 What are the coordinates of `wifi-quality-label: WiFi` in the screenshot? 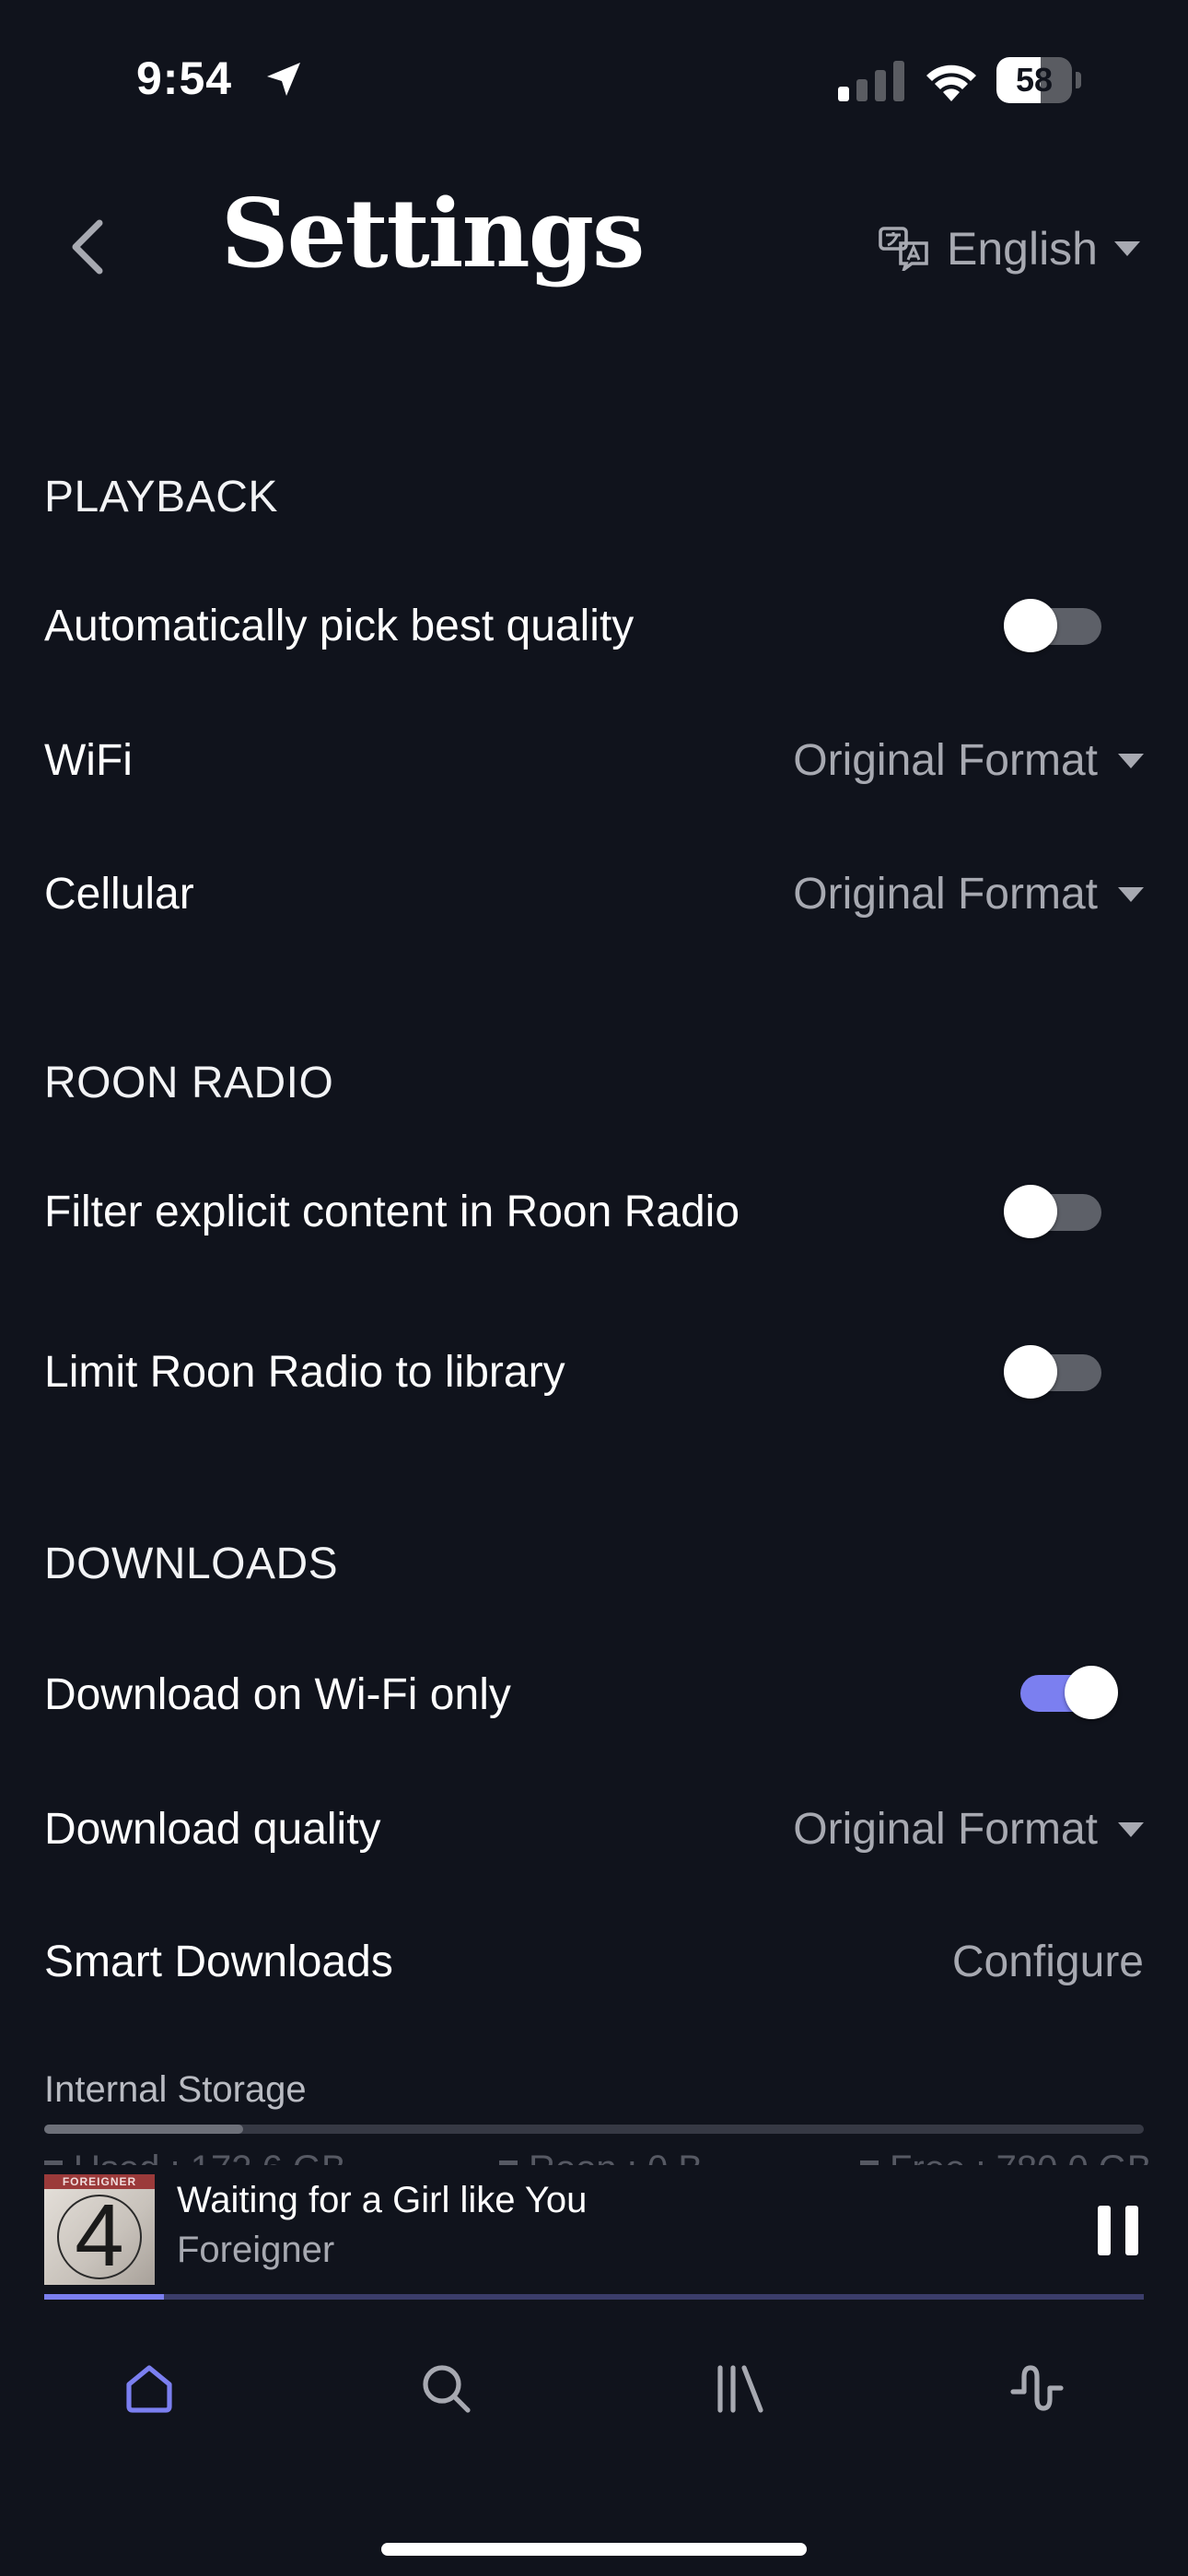 It's located at (88, 760).